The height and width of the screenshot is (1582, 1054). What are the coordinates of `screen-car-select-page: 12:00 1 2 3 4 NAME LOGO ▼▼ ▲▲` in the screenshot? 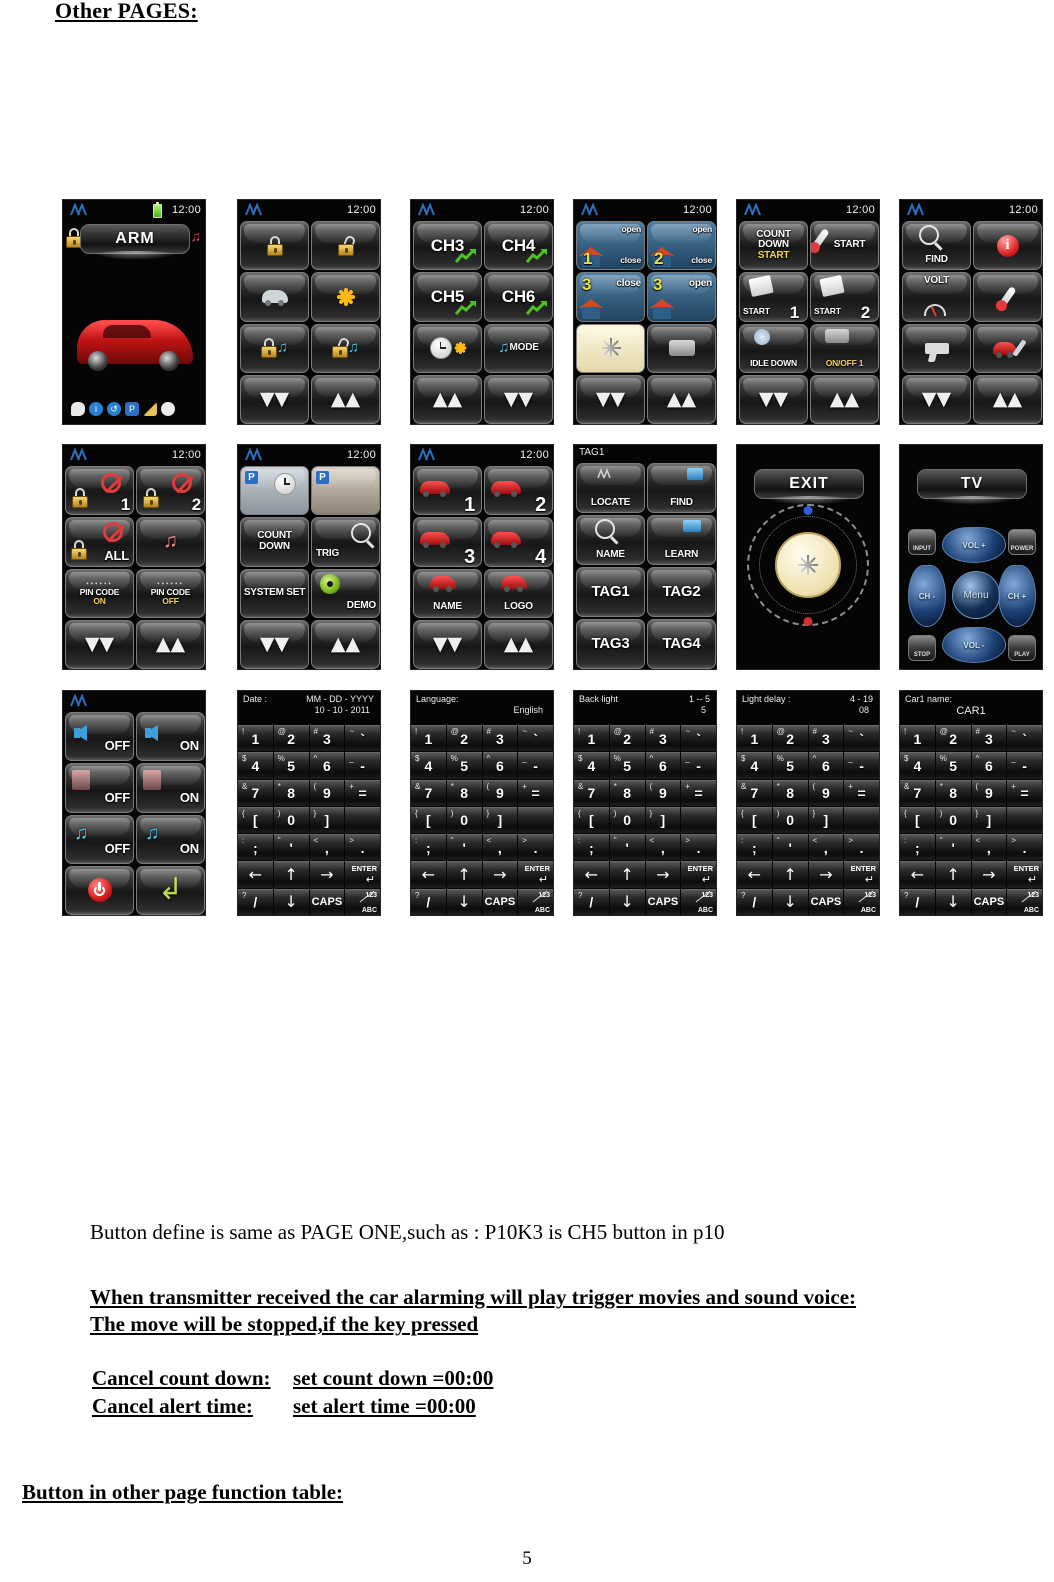 It's located at (482, 557).